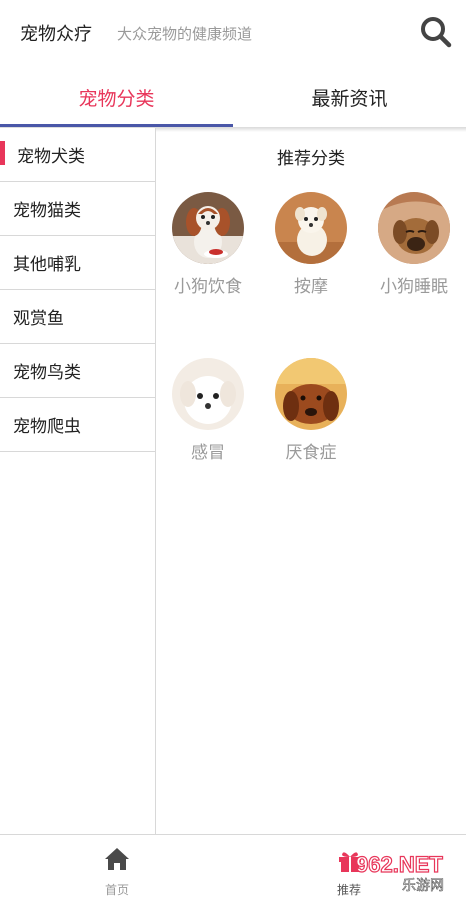  What do you see at coordinates (51, 157) in the screenshot?
I see `sidebar-item-label: 宠物犬类` at bounding box center [51, 157].